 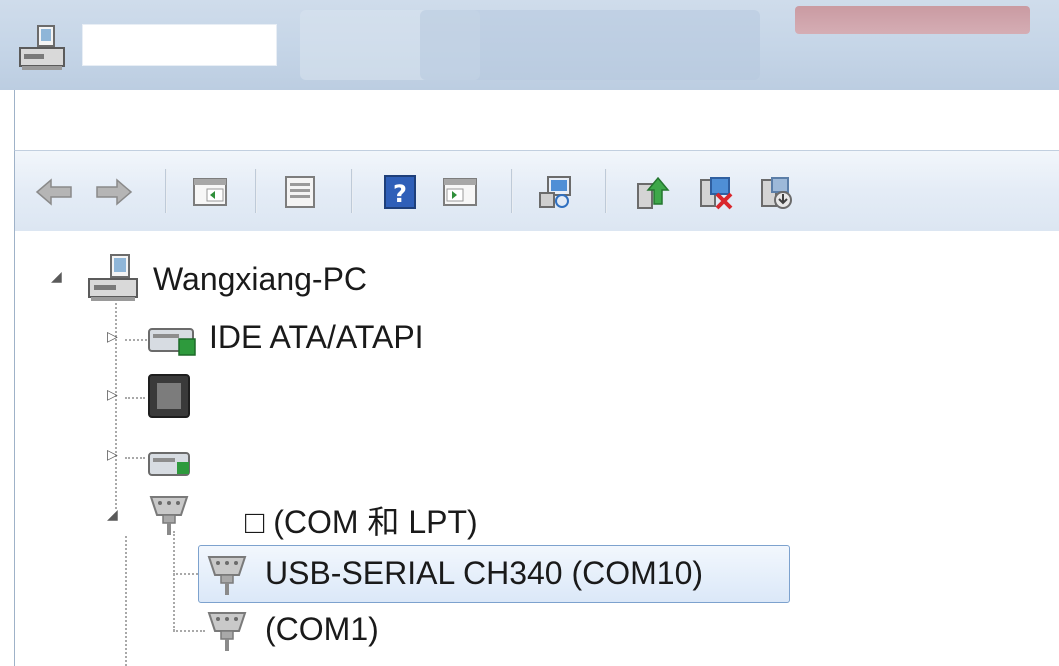 What do you see at coordinates (776, 192) in the screenshot?
I see `disable-device-icon` at bounding box center [776, 192].